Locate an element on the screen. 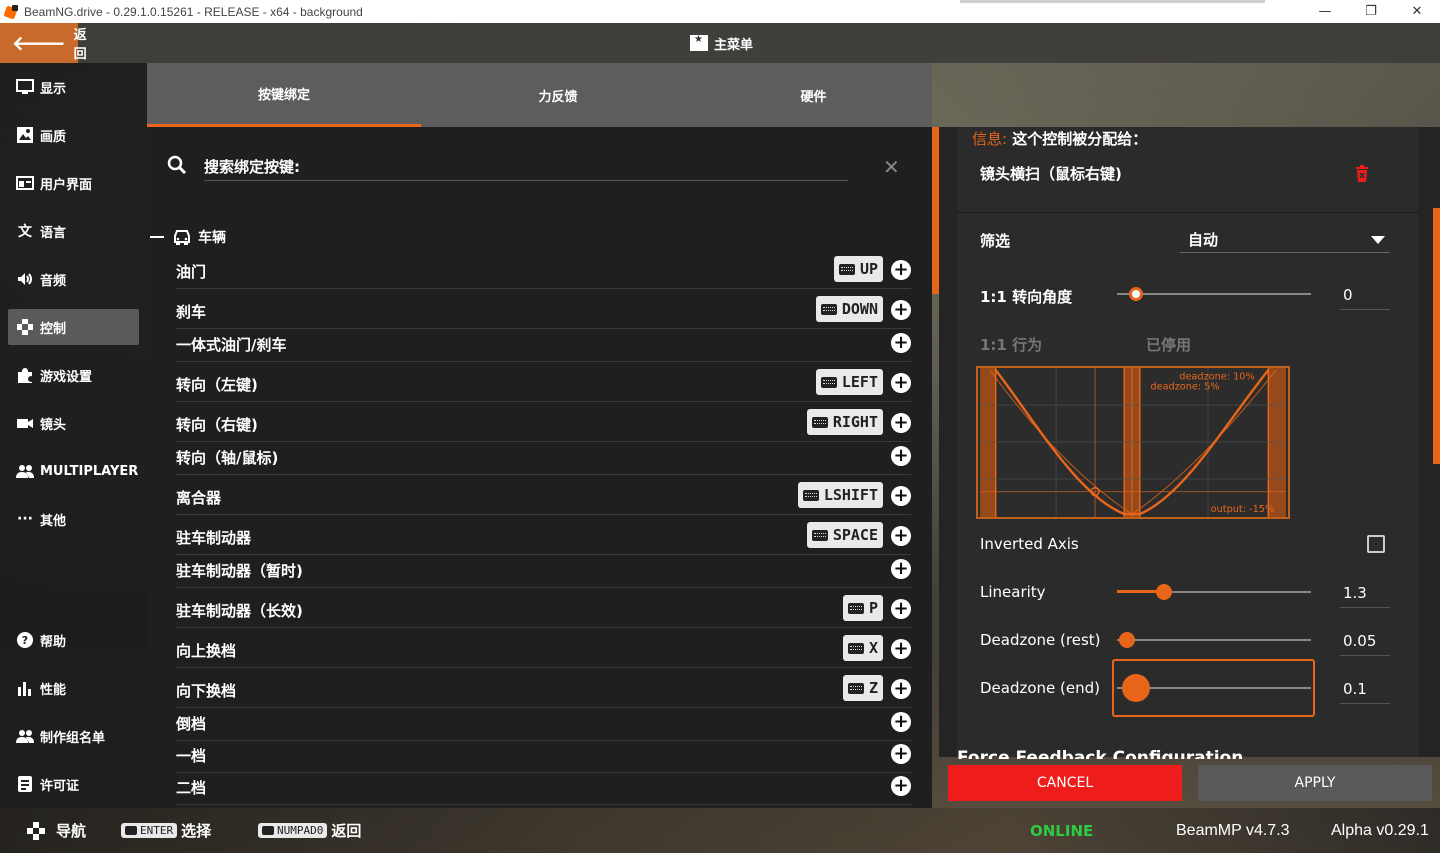 This screenshot has width=1440, height=853. sidebar-item-label: 音频 is located at coordinates (53, 281).